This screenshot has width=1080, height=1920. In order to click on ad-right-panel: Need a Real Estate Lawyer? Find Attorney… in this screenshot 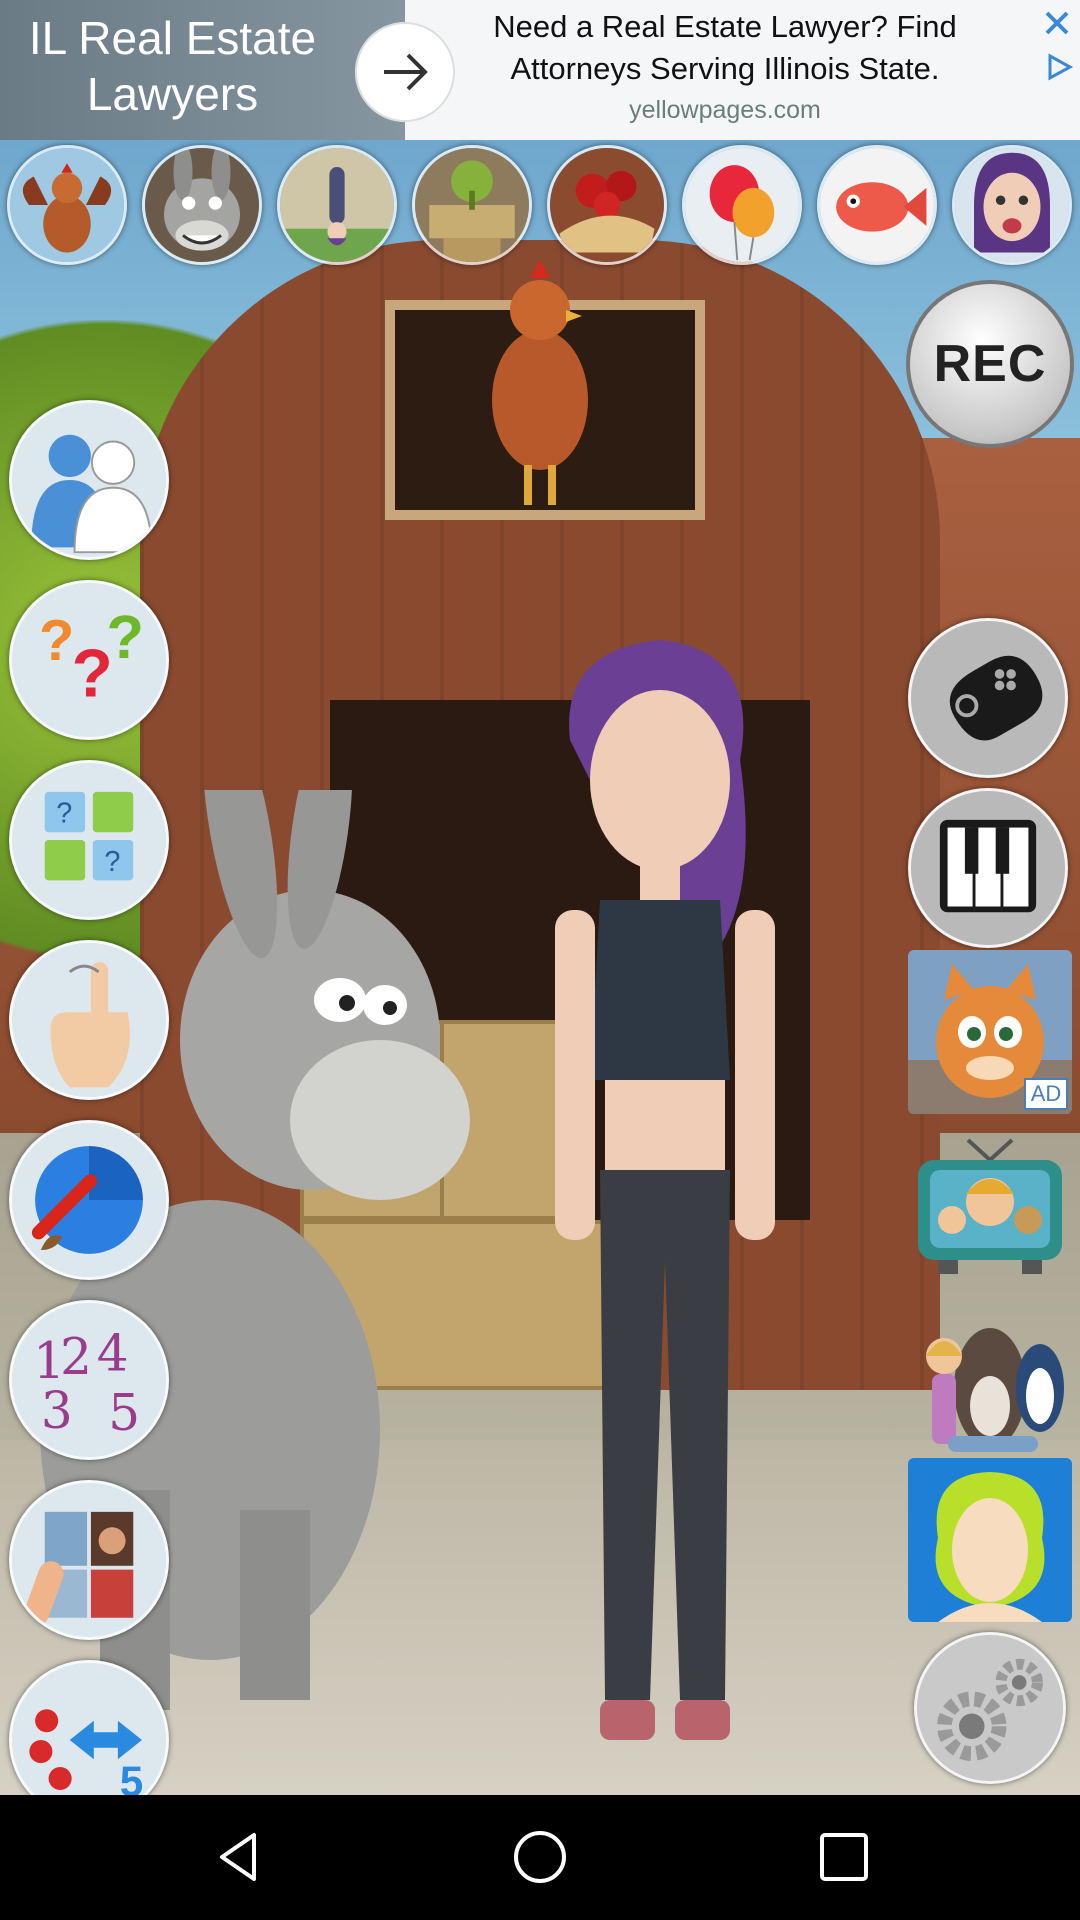, I will do `click(742, 70)`.